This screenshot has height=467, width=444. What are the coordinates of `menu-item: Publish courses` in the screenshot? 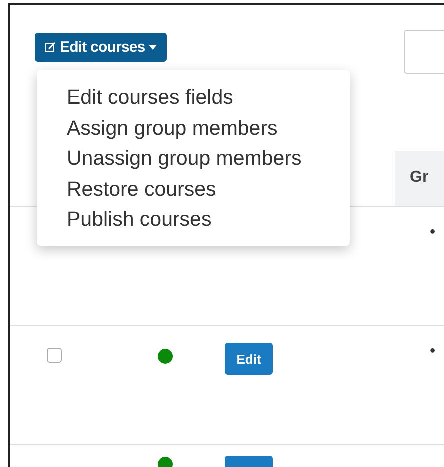 It's located at (193, 220).